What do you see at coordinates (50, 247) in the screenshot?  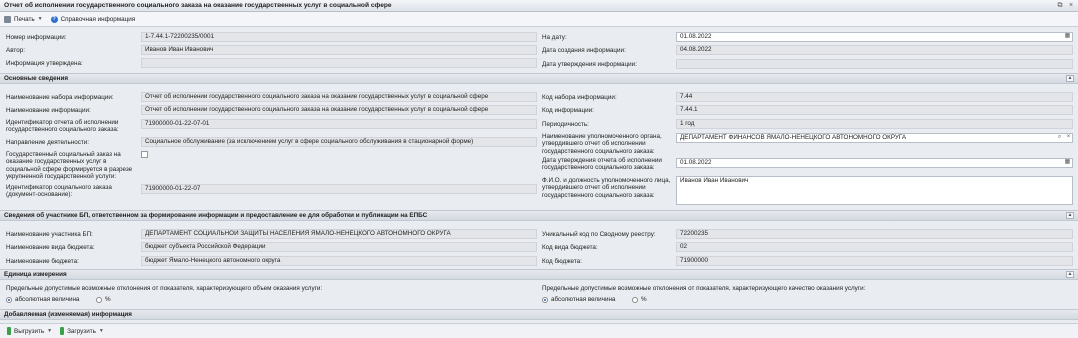 I see `budget-type-label: Наименование вида бюджета:` at bounding box center [50, 247].